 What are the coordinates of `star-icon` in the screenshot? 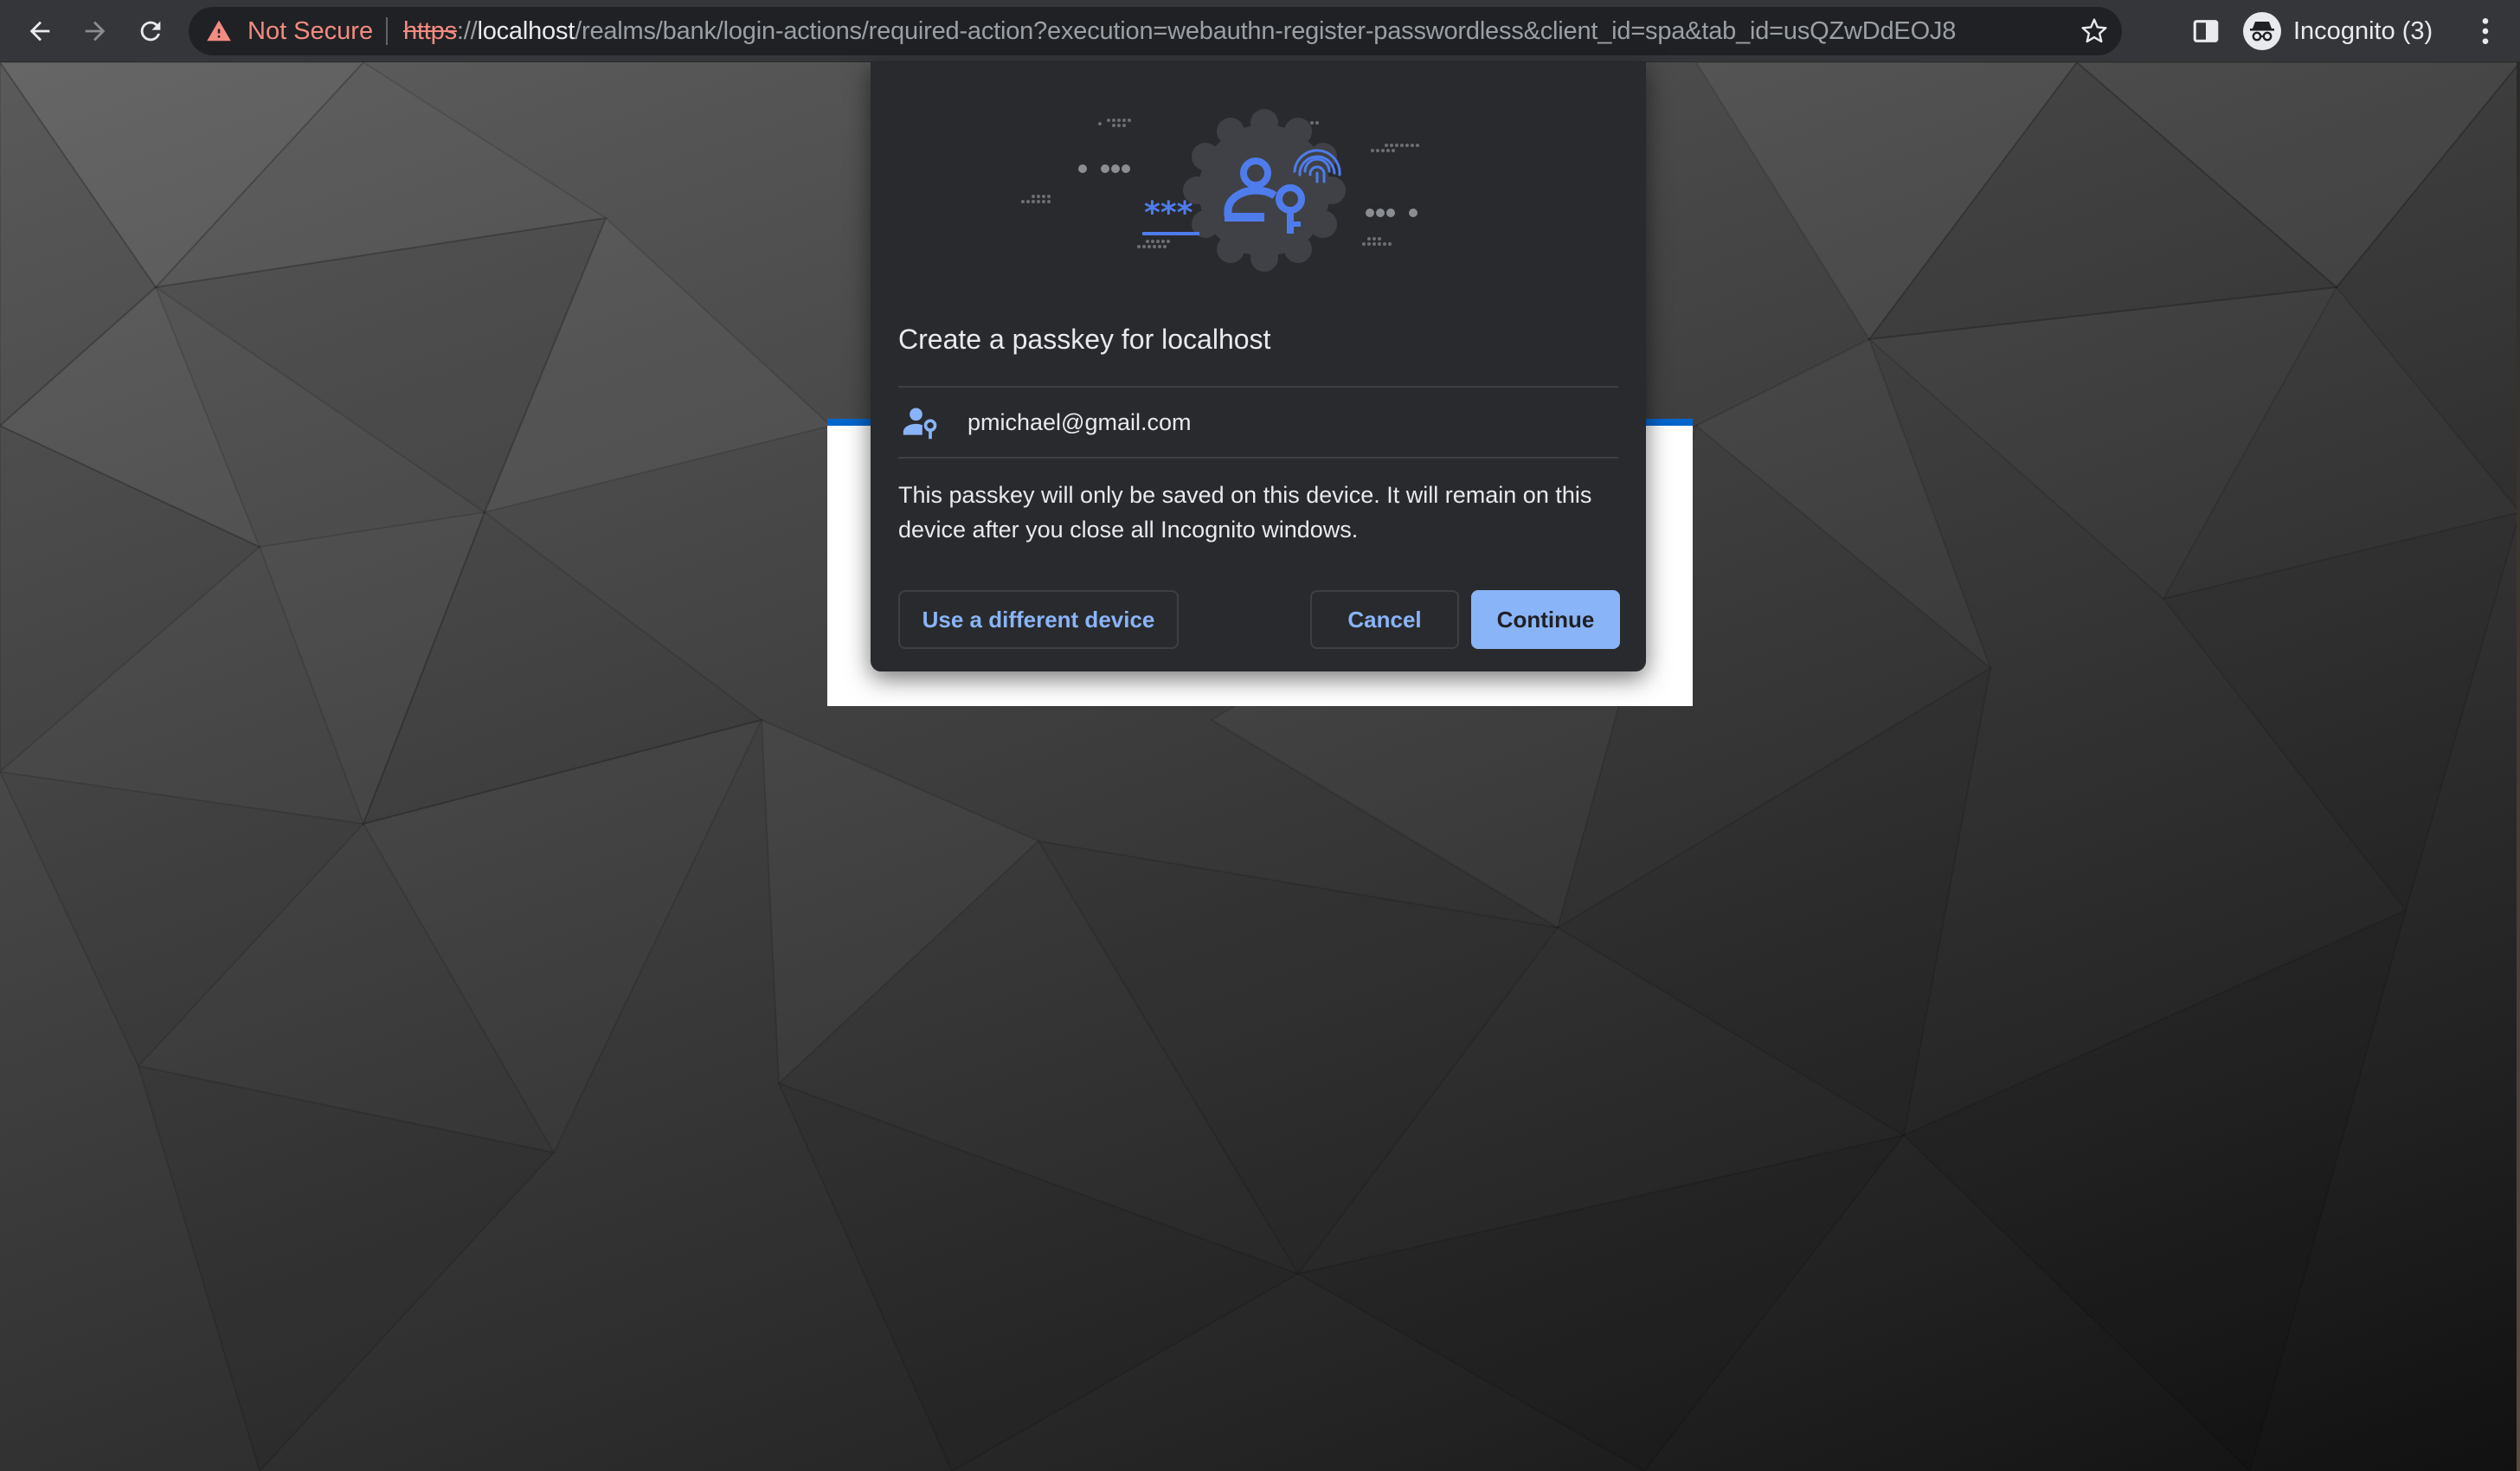 It's located at (2094, 31).